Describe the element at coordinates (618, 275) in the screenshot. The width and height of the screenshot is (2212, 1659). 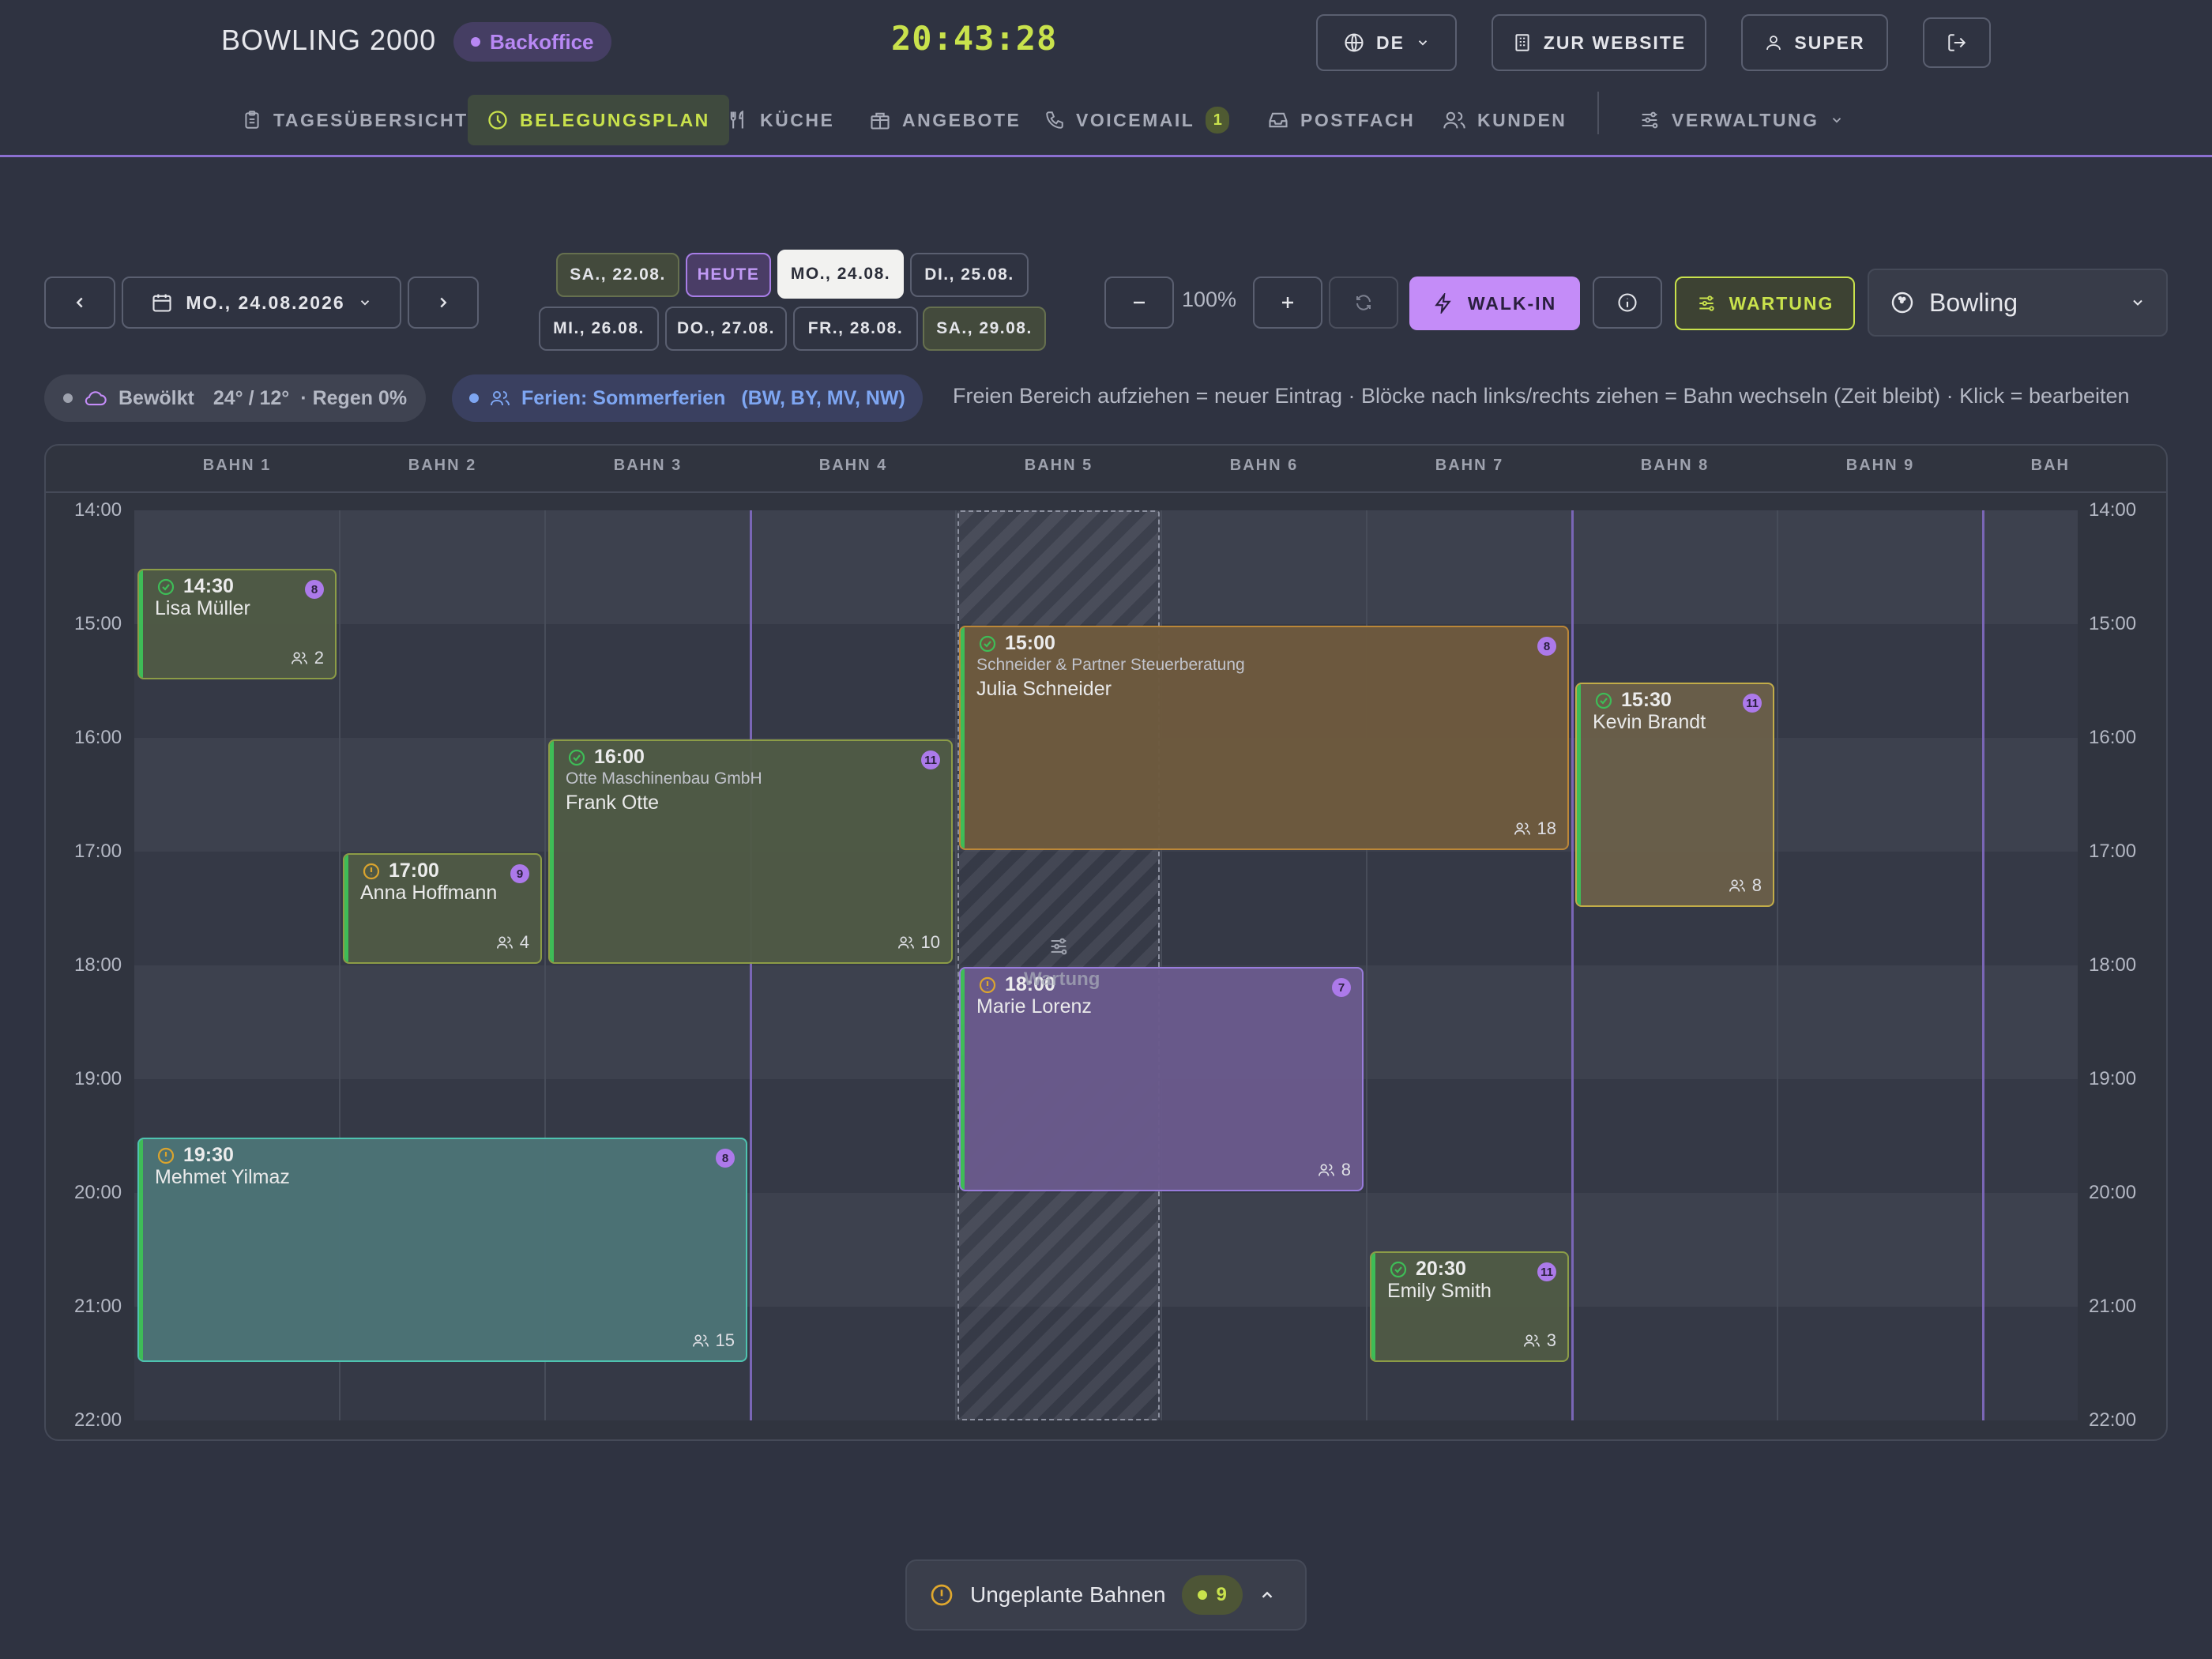
I see `quick-date-chip: SA., 22.08.` at that location.